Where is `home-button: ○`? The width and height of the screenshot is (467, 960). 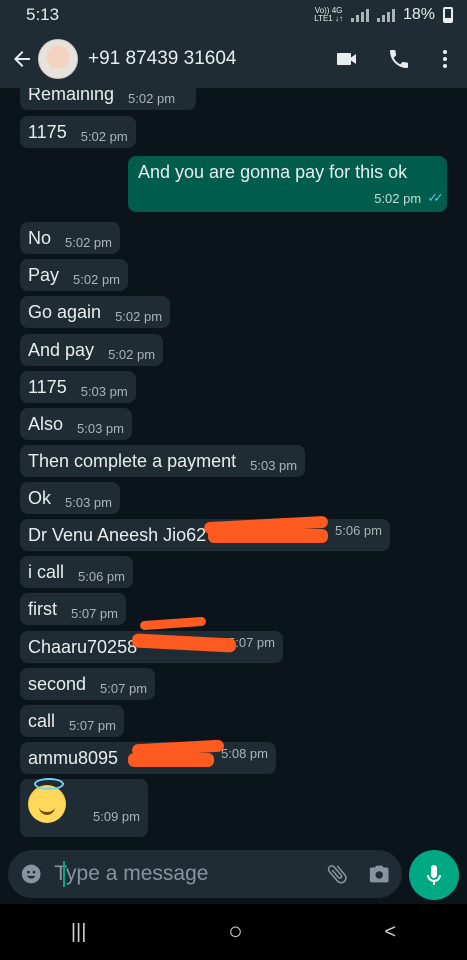
home-button: ○ is located at coordinates (235, 932).